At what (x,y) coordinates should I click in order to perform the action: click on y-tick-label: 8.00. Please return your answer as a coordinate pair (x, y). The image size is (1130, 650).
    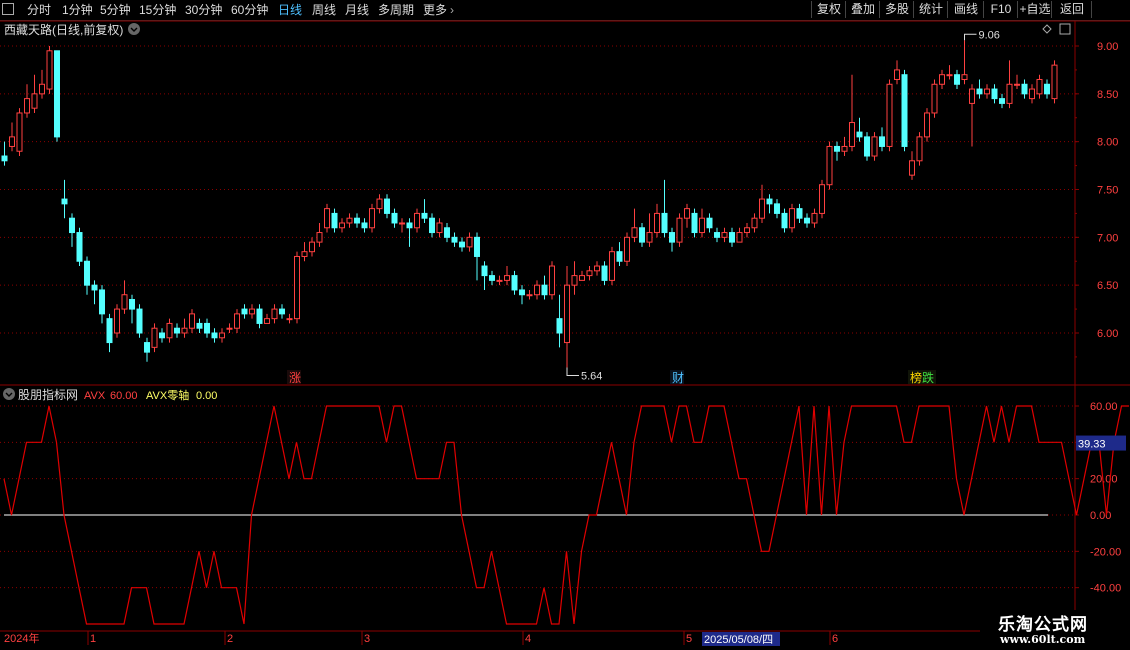
    Looking at the image, I should click on (1107, 143).